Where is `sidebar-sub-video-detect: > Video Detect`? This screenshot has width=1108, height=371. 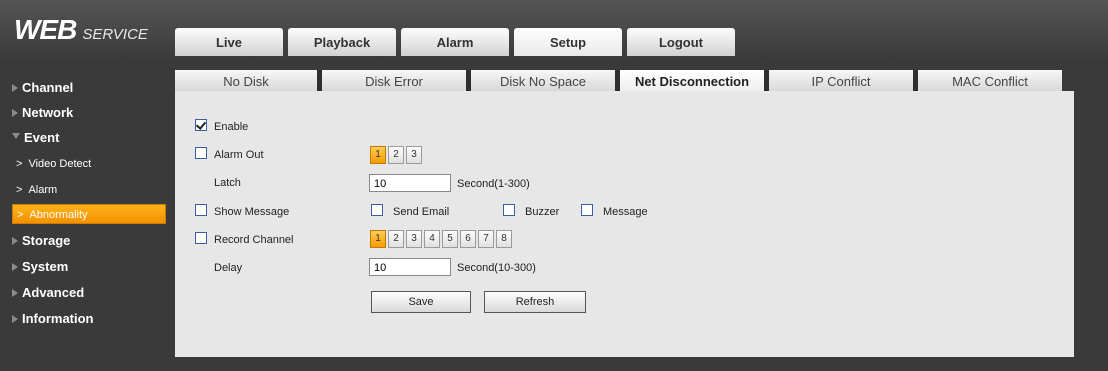 sidebar-sub-video-detect: > Video Detect is located at coordinates (89, 164).